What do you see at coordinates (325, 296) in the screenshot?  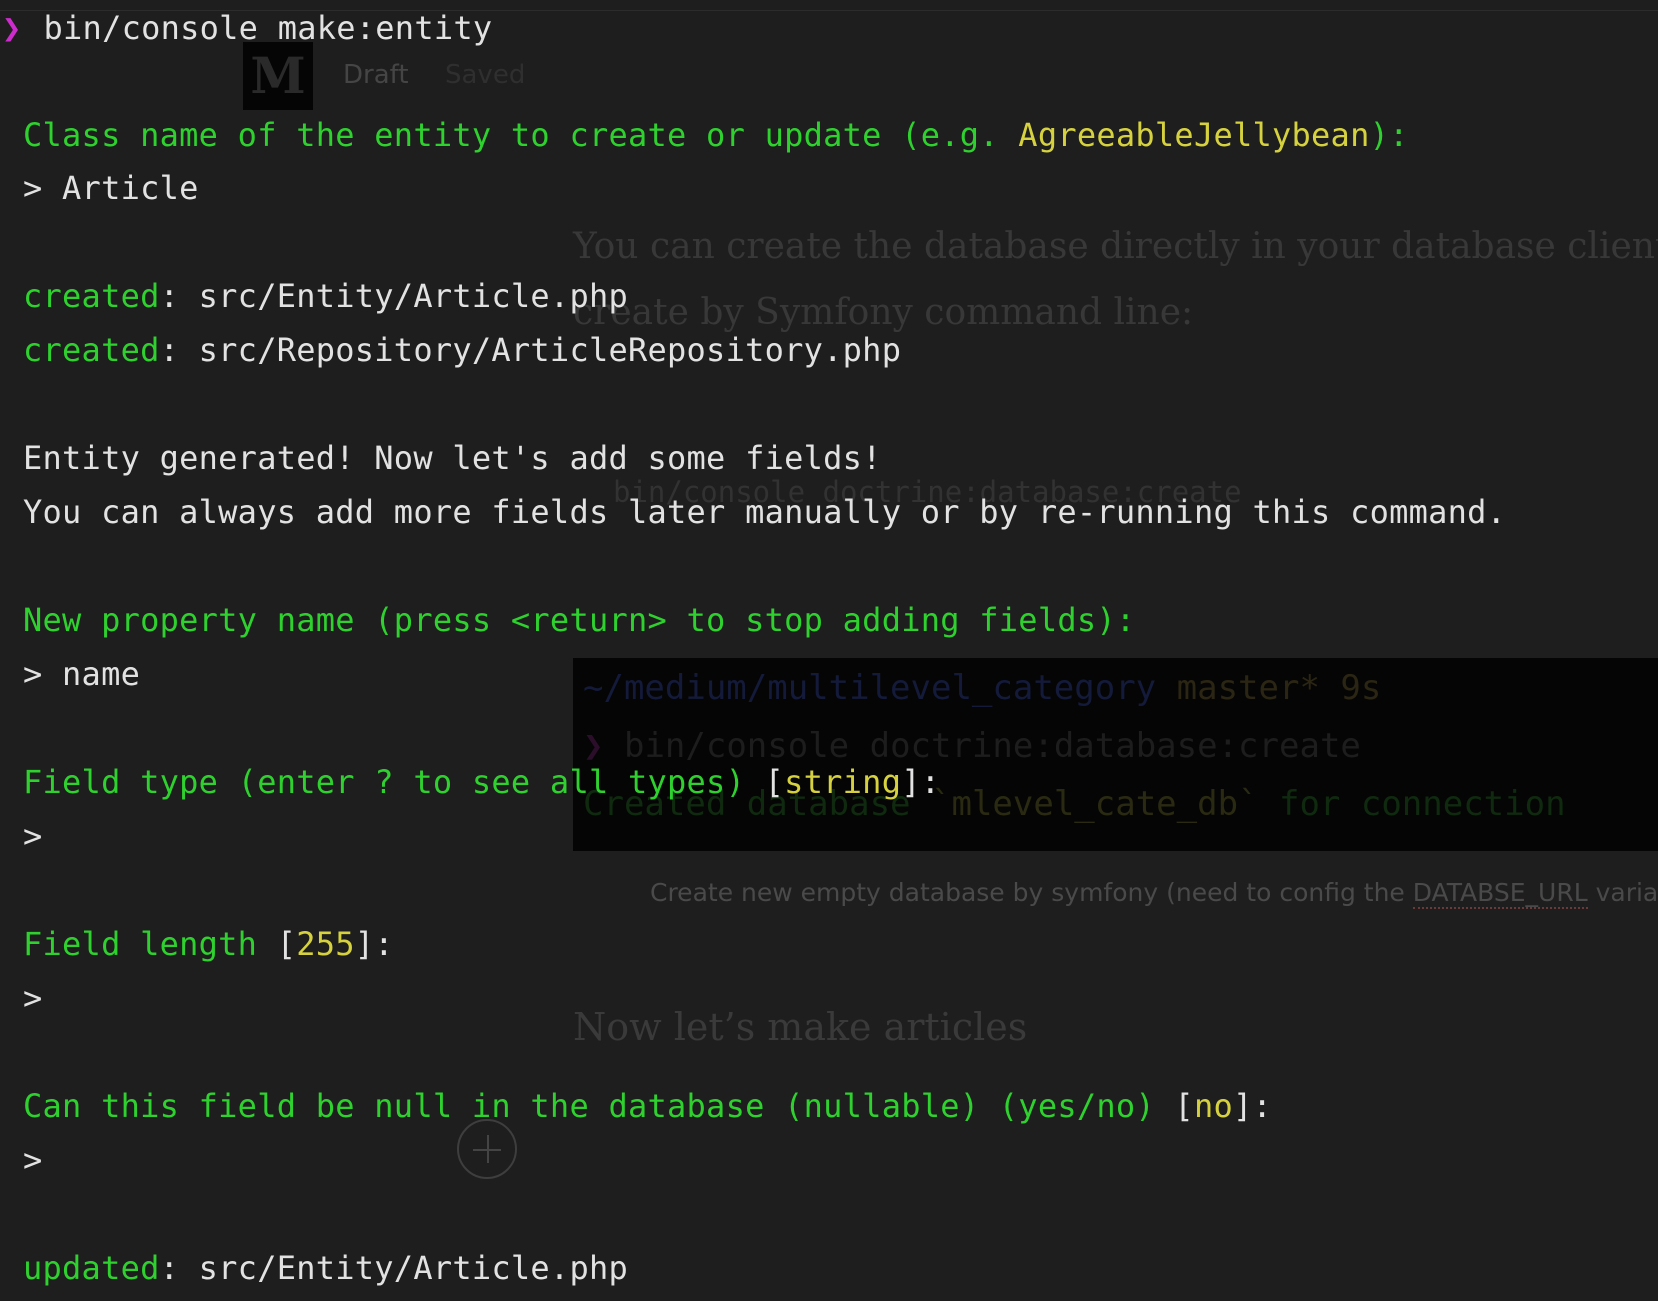 I see `created-line: created: src/Entity/Article.php` at bounding box center [325, 296].